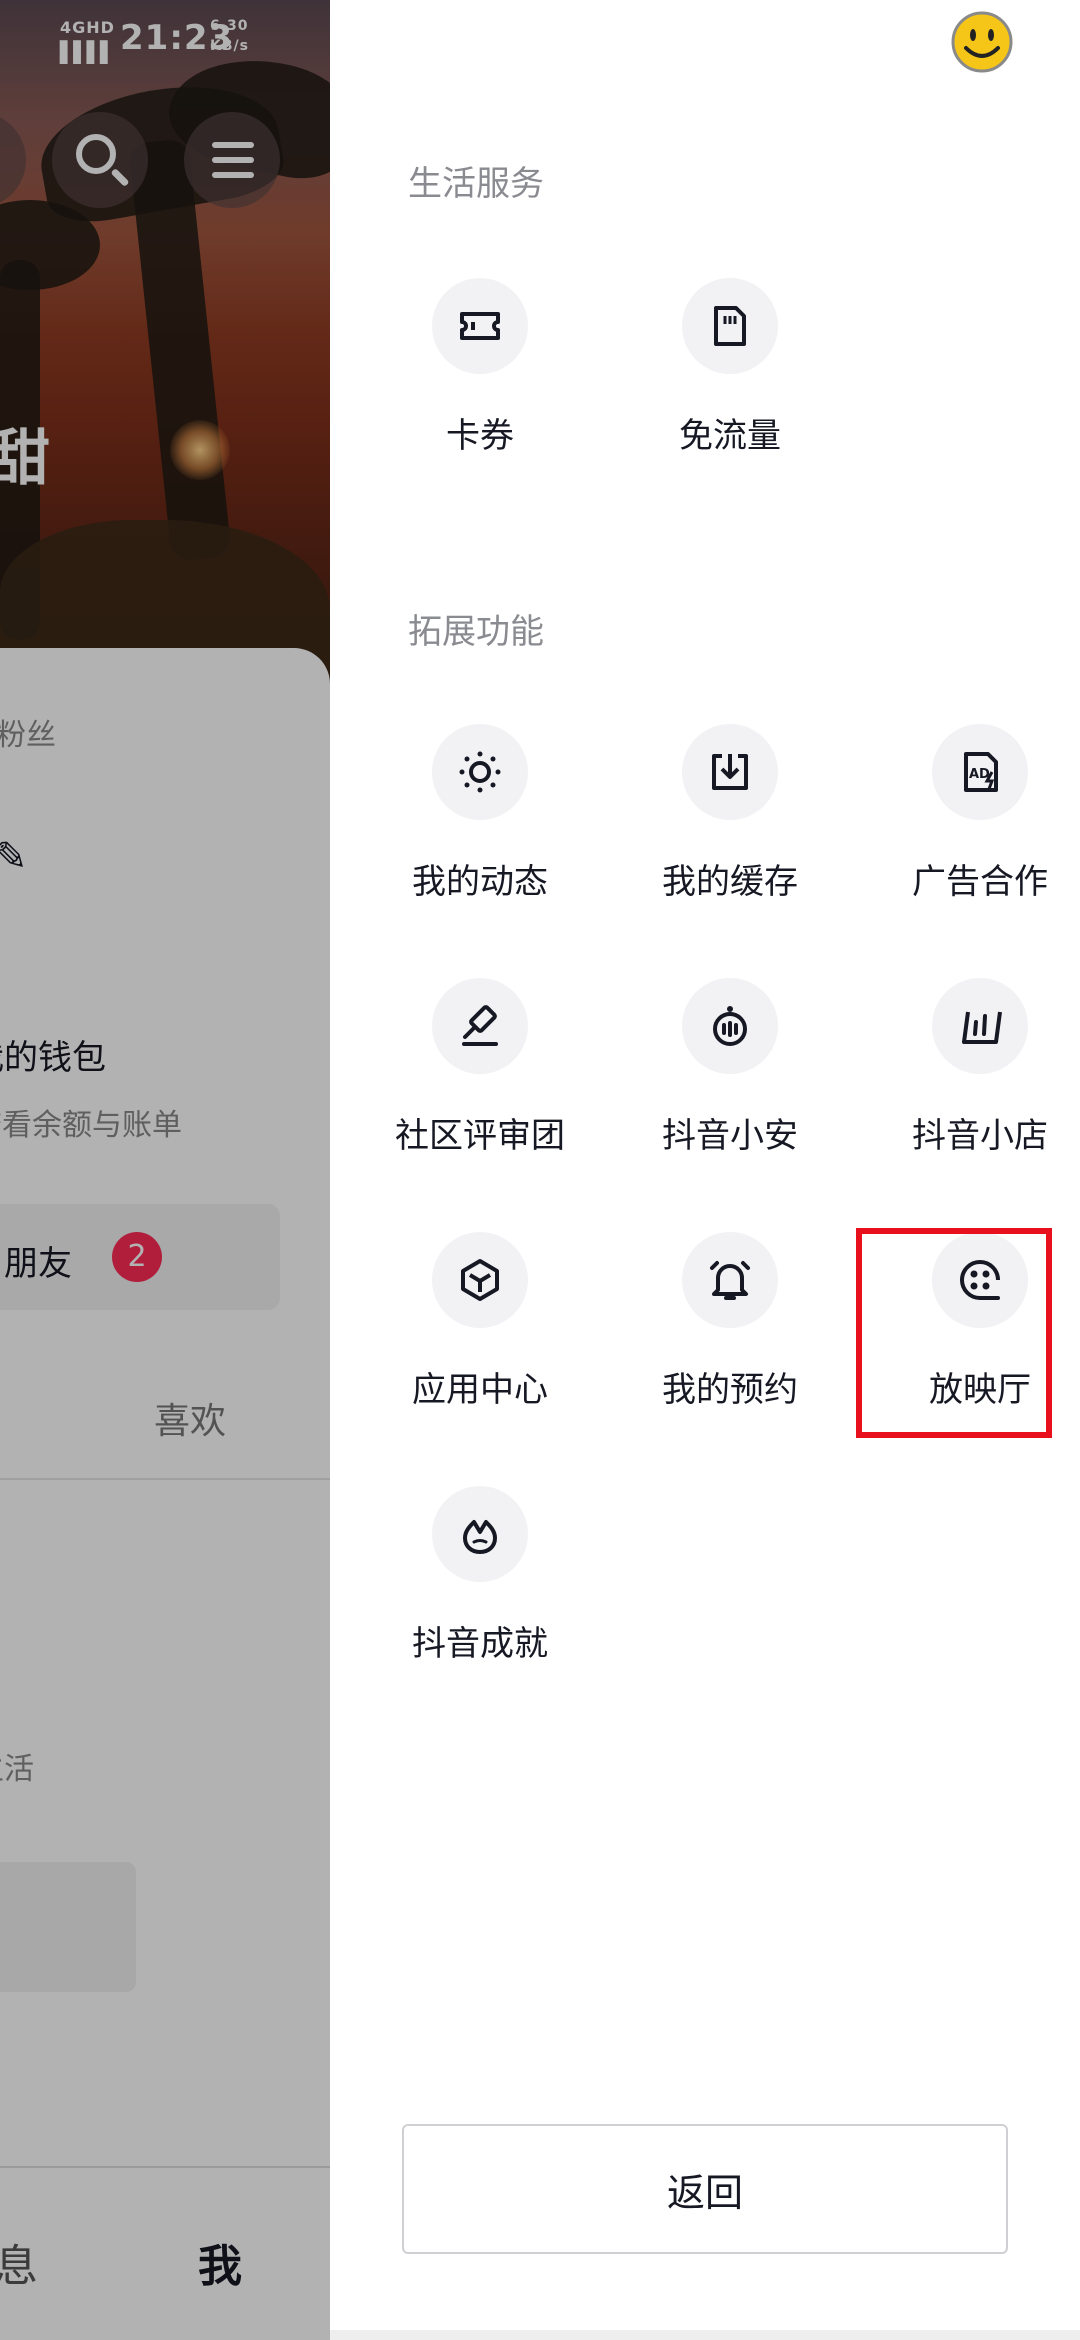 The width and height of the screenshot is (1080, 2340). Describe the element at coordinates (730, 1280) in the screenshot. I see `bell-icon` at that location.